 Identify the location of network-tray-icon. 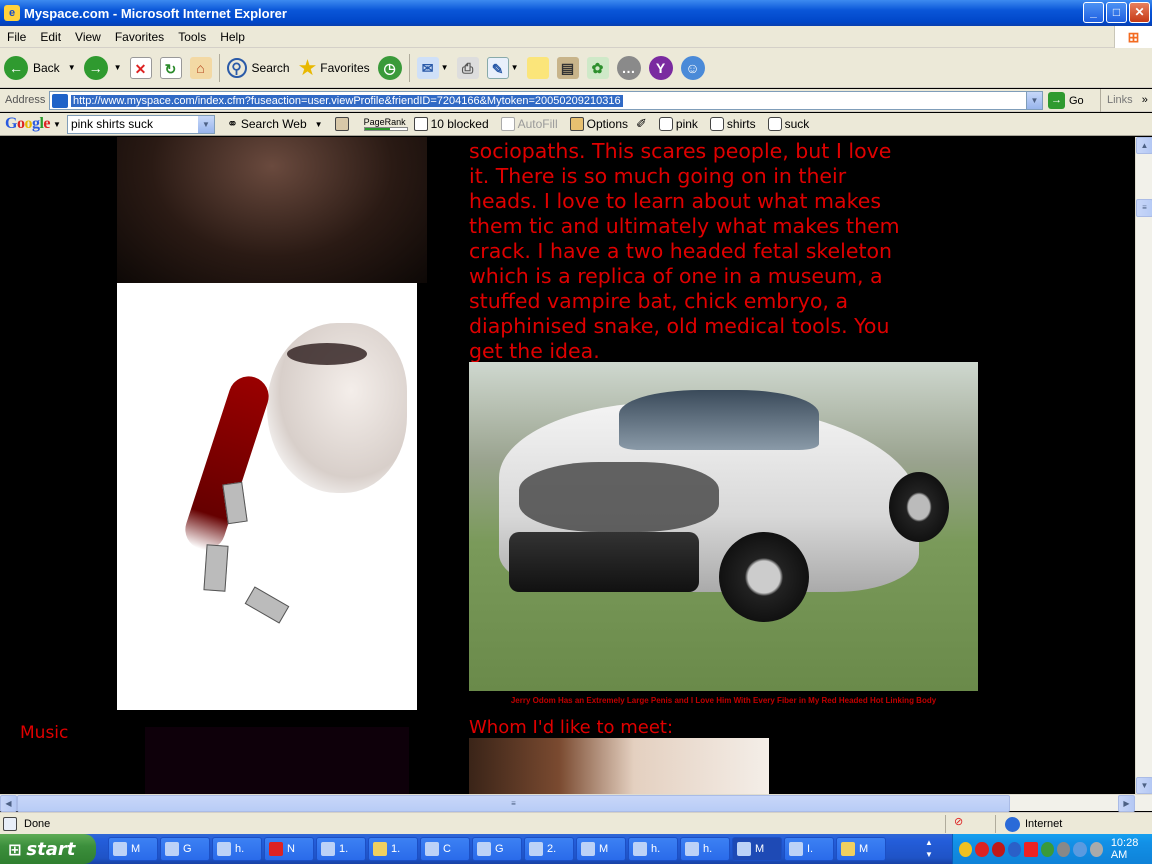
(1014, 849).